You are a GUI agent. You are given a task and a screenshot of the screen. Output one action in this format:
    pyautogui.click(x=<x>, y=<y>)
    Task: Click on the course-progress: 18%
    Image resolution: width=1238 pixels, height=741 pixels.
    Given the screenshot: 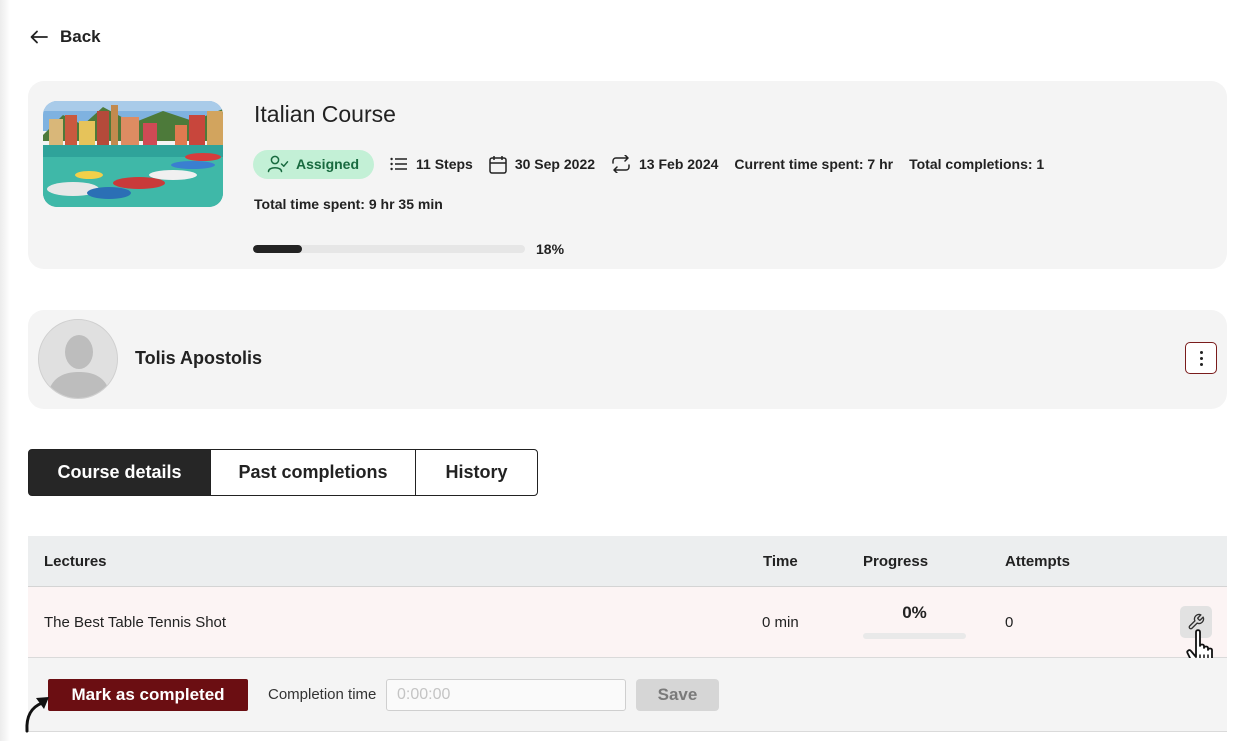 What is the action you would take?
    pyautogui.click(x=408, y=249)
    